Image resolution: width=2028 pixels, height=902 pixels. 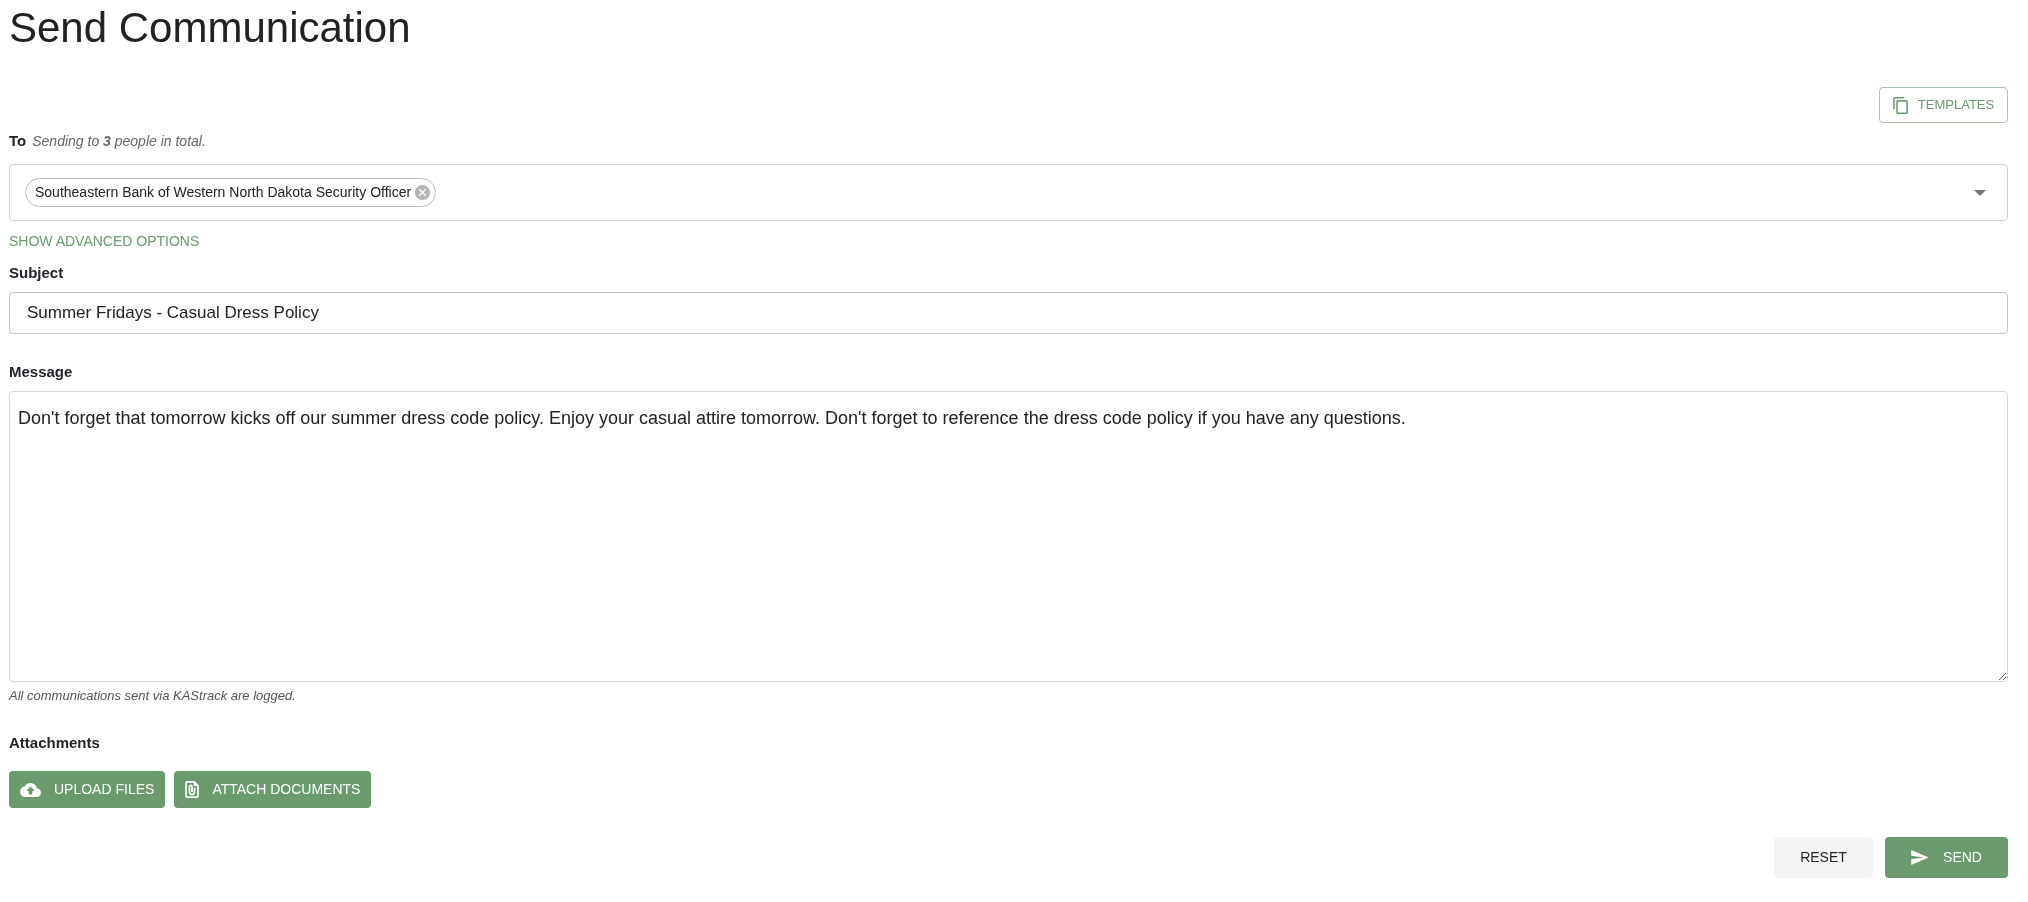 I want to click on to-label: To, so click(x=18, y=140).